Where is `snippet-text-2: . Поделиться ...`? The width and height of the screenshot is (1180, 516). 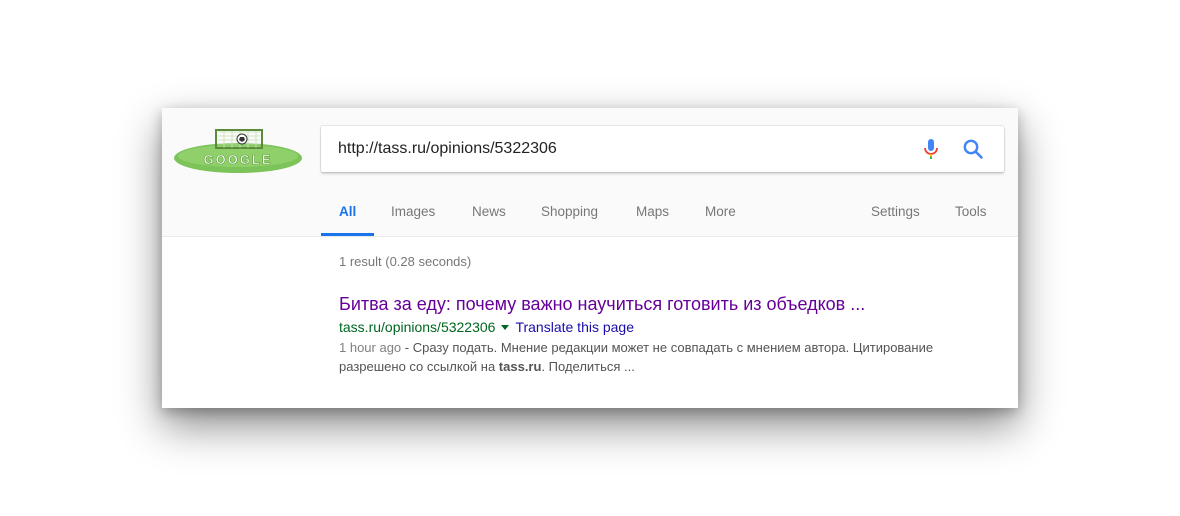 snippet-text-2: . Поделиться ... is located at coordinates (588, 366).